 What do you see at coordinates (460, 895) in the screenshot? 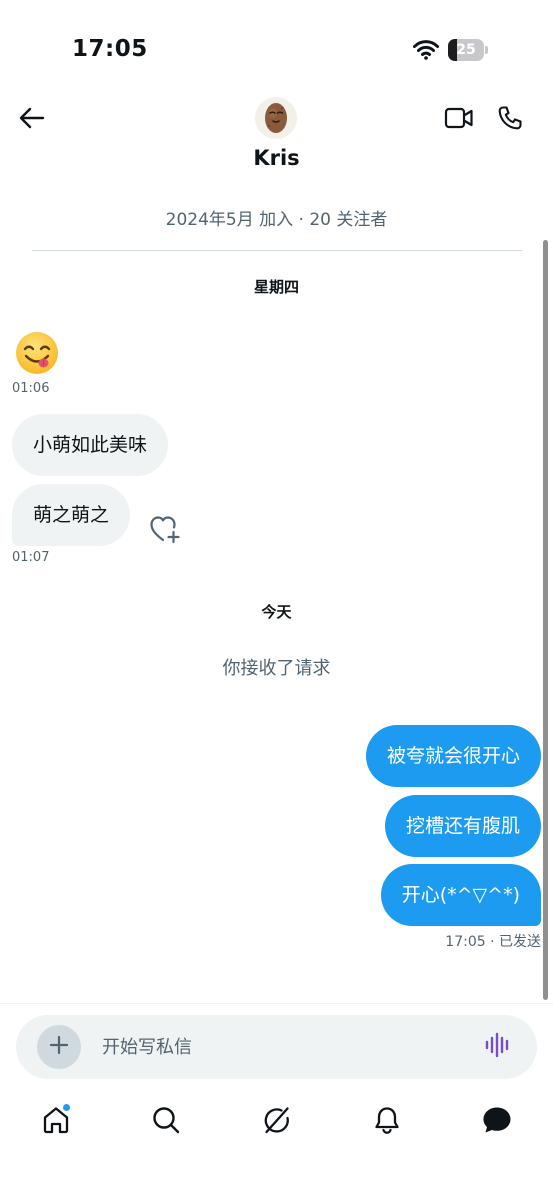
I see `outgoing-message: 开心(*^▽^*)` at bounding box center [460, 895].